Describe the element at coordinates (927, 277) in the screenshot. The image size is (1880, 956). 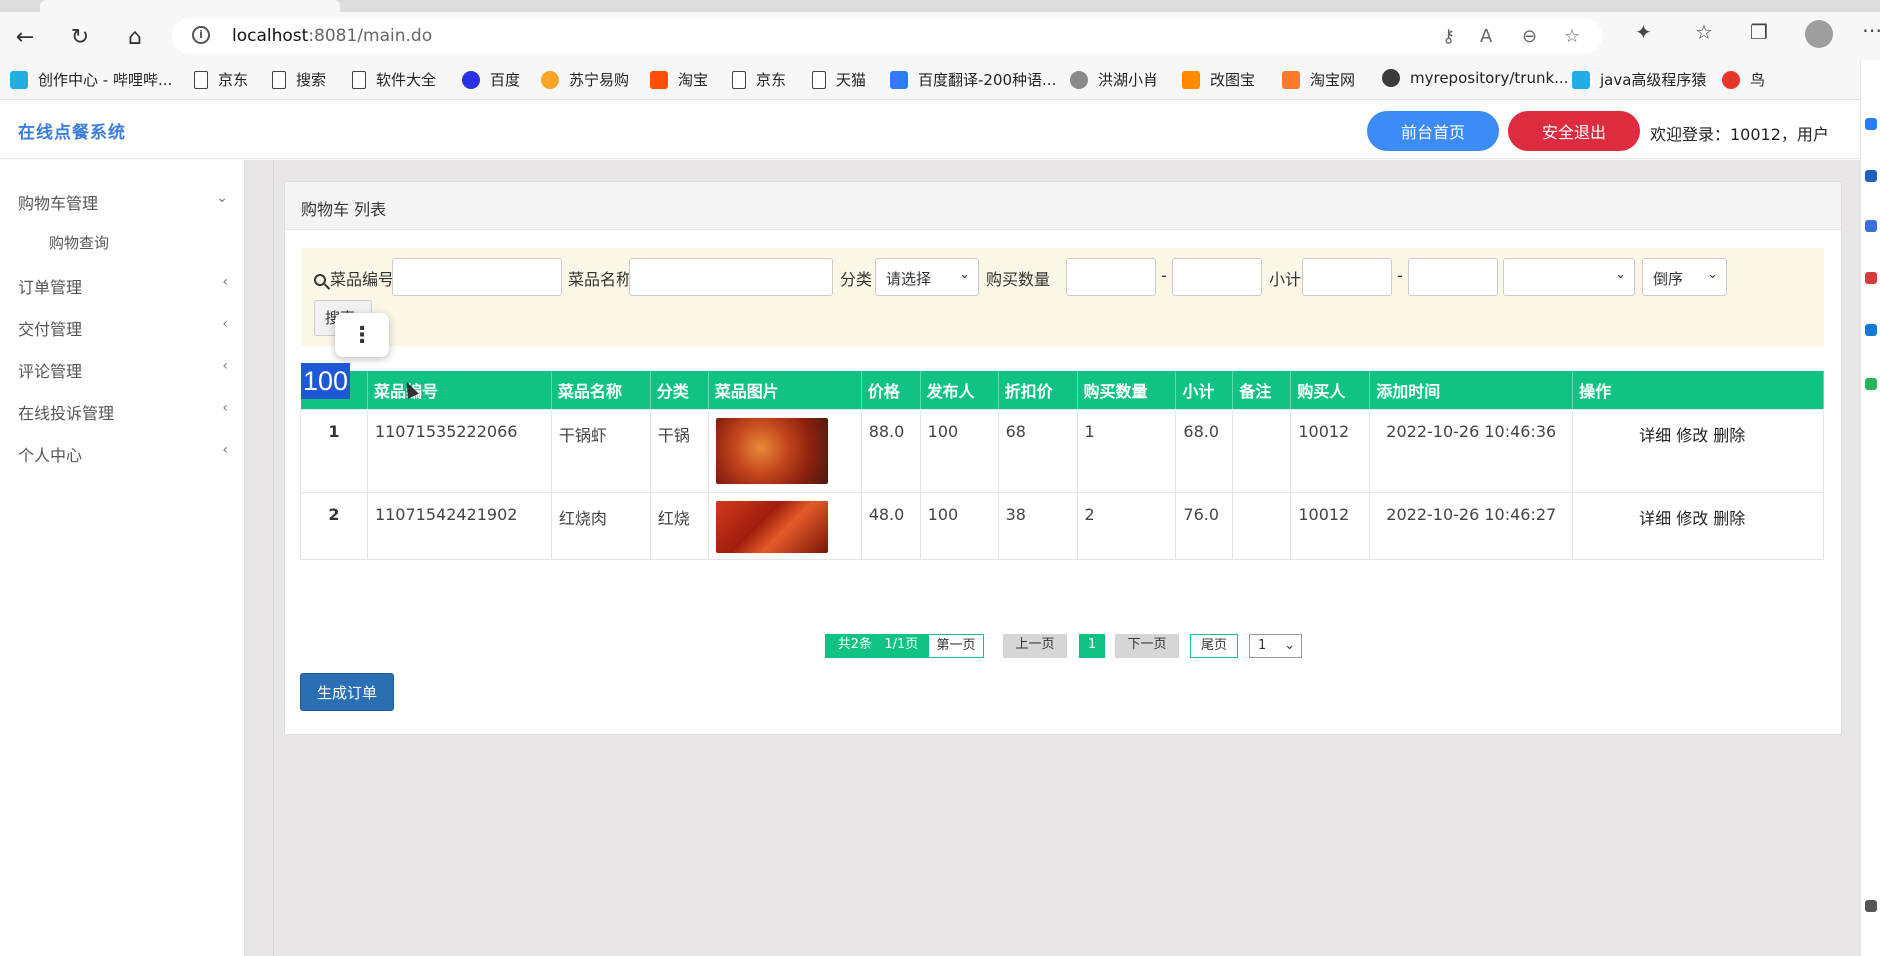
I see `category-select: 请选择 ⌄` at that location.